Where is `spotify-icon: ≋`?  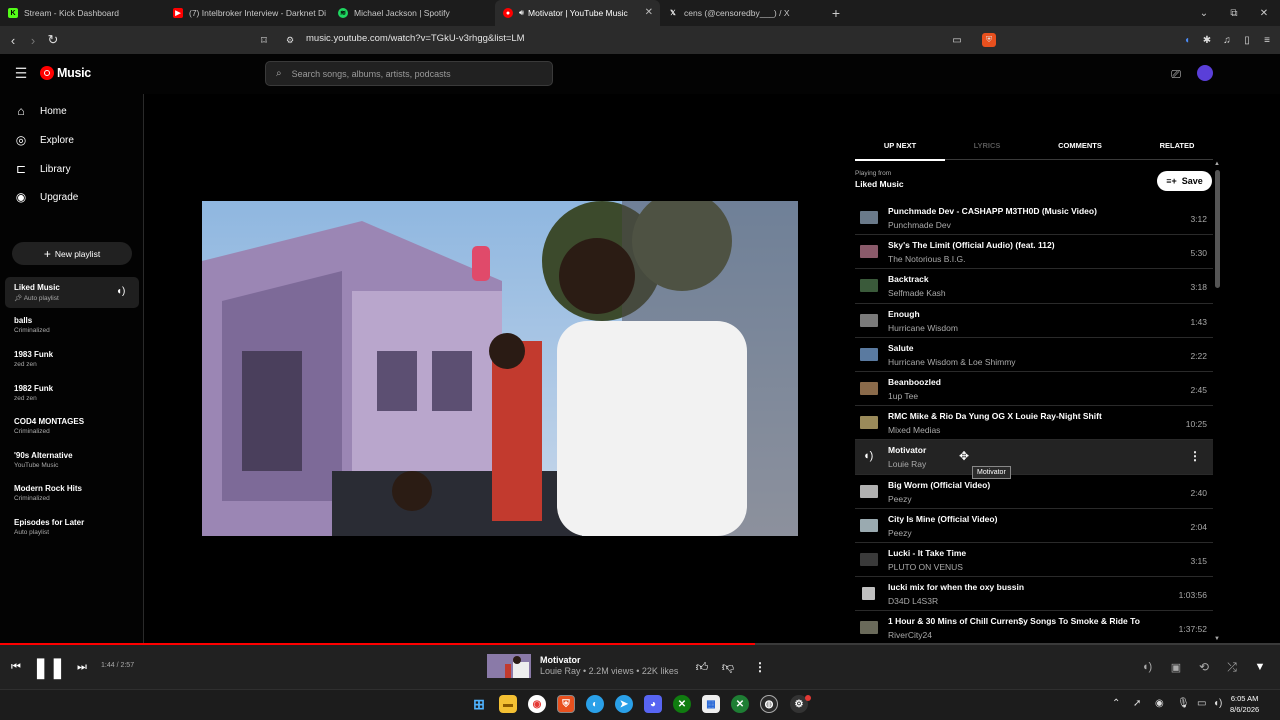
spotify-icon: ≋ is located at coordinates (343, 13).